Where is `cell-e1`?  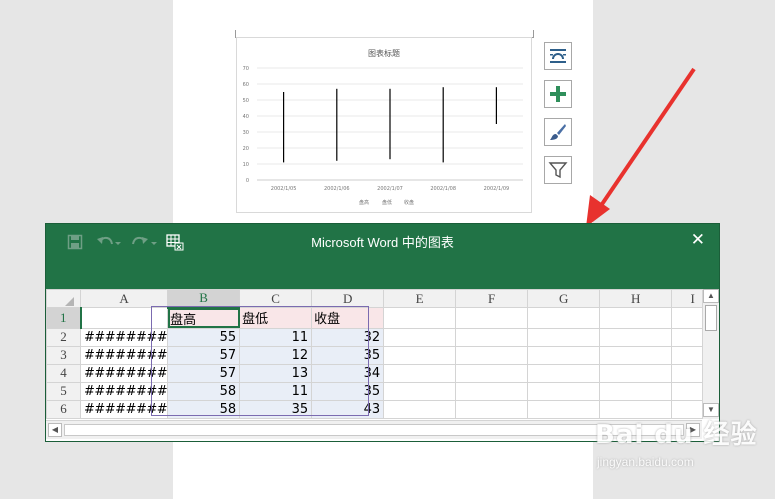 cell-e1 is located at coordinates (420, 318).